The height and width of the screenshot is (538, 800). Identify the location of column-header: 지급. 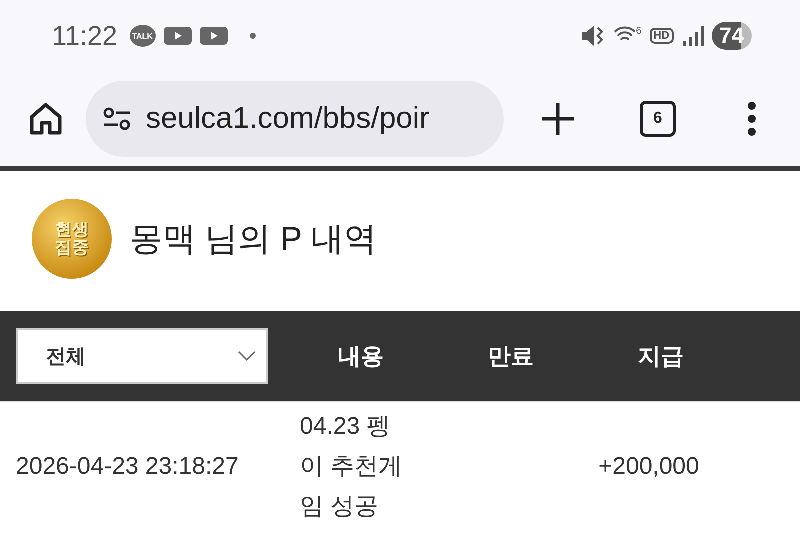
(661, 356).